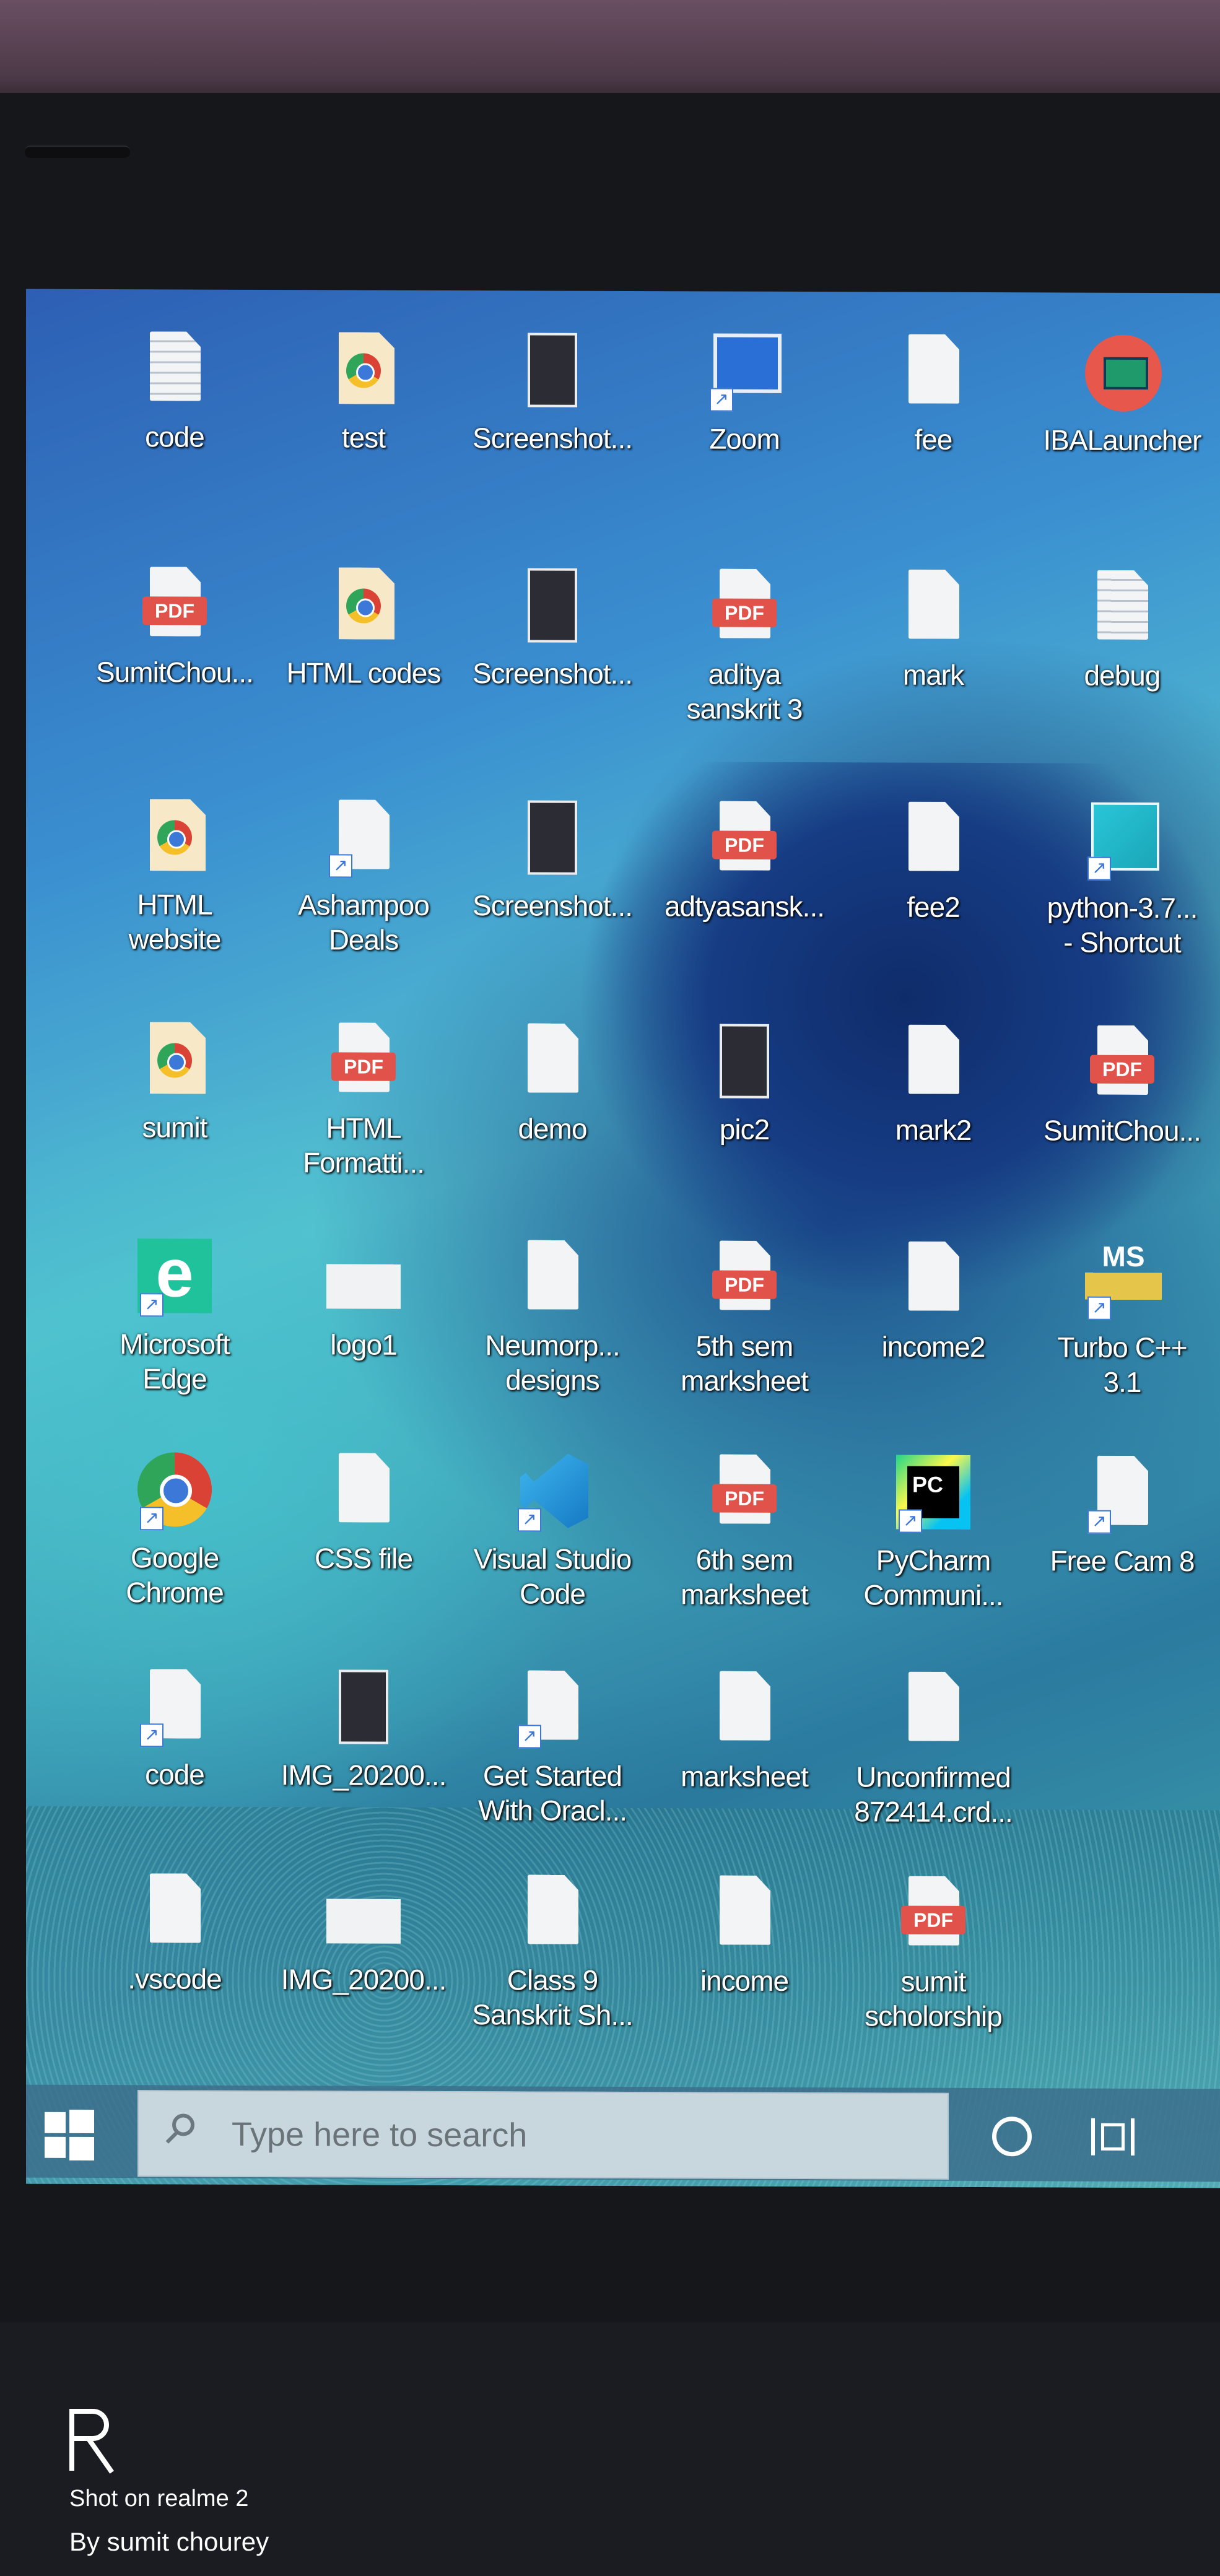 The width and height of the screenshot is (1220, 2576). Describe the element at coordinates (363, 673) in the screenshot. I see `desktop-icon-label: HTML codes` at that location.